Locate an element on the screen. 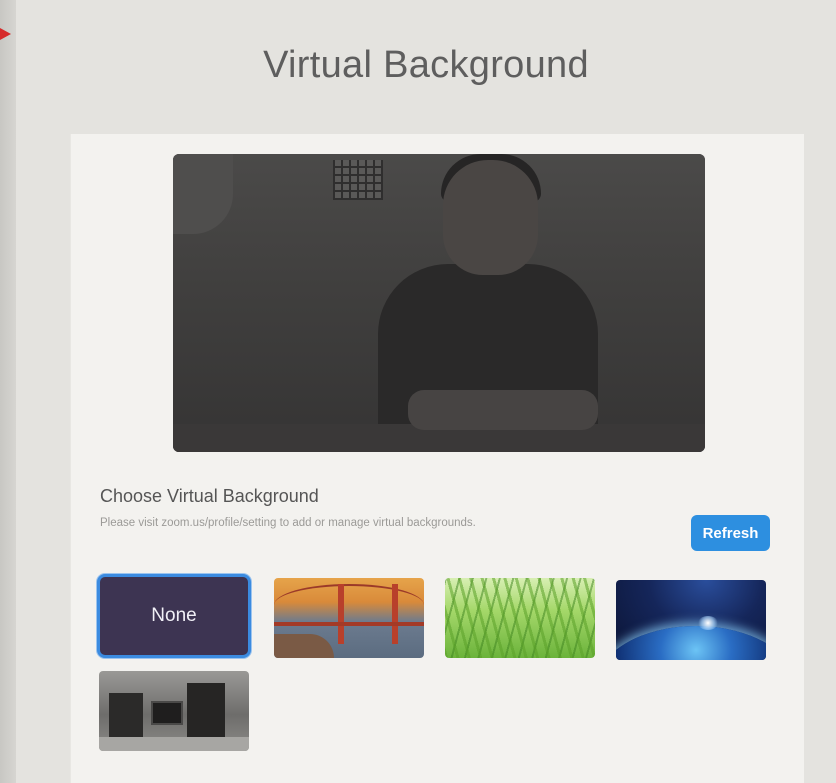 This screenshot has width=836, height=783. background-option-none-label: None is located at coordinates (174, 615).